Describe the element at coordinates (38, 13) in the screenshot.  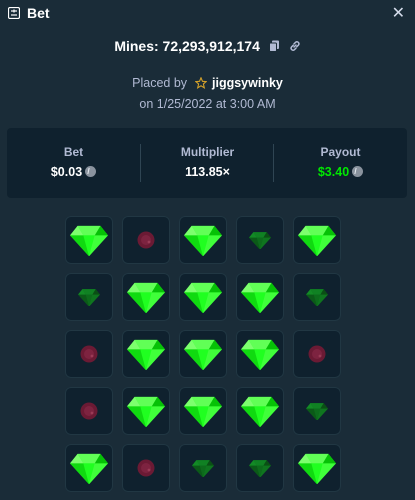
I see `window-title: Bet` at that location.